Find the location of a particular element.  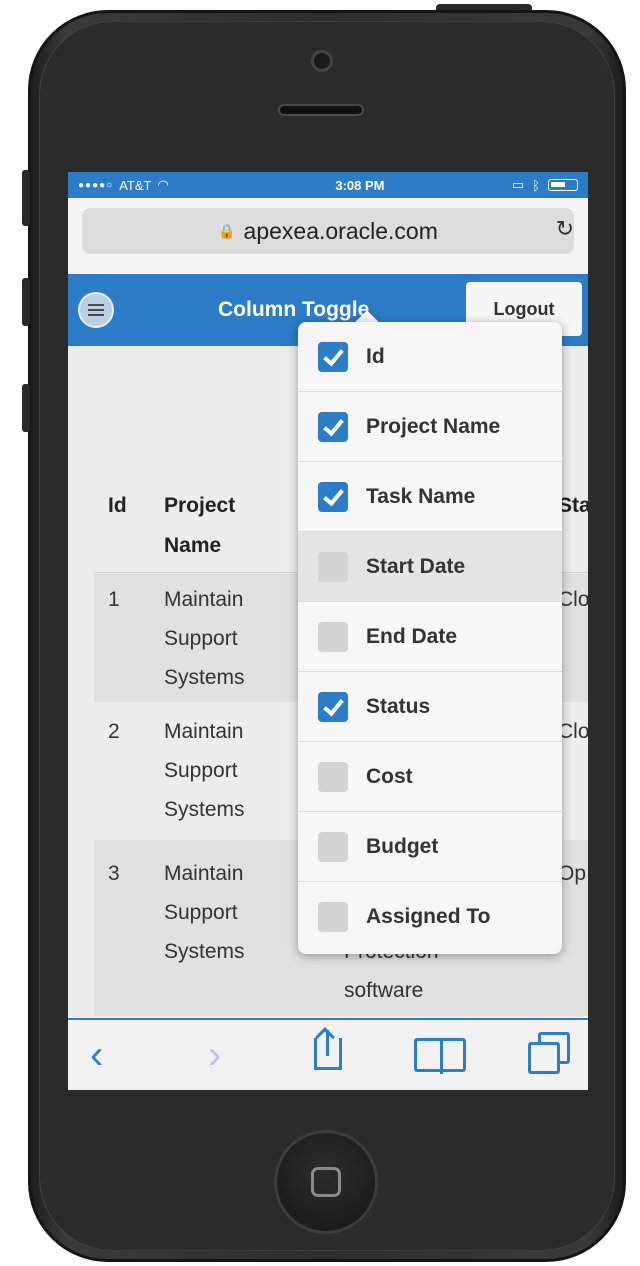

carrier-label: AT&T is located at coordinates (135, 185).